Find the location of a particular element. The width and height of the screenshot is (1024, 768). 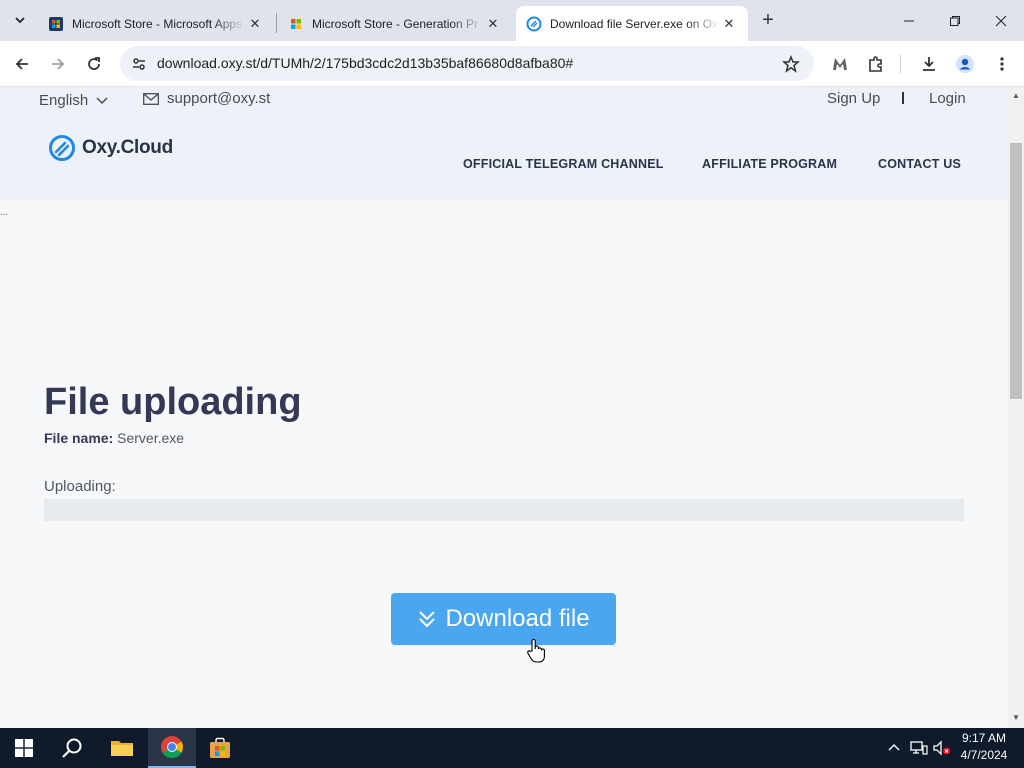

forward-button is located at coordinates (58, 64).